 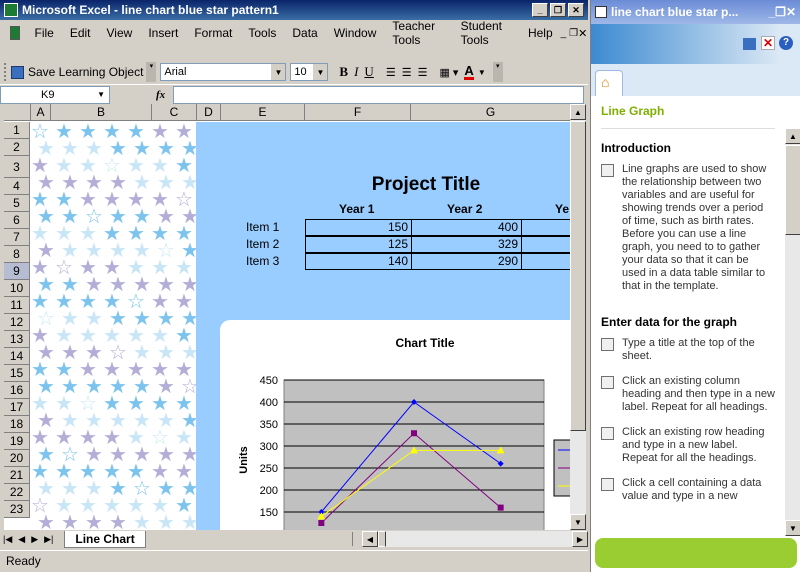 What do you see at coordinates (356, 209) in the screenshot?
I see `table-header-year1: Year 1` at bounding box center [356, 209].